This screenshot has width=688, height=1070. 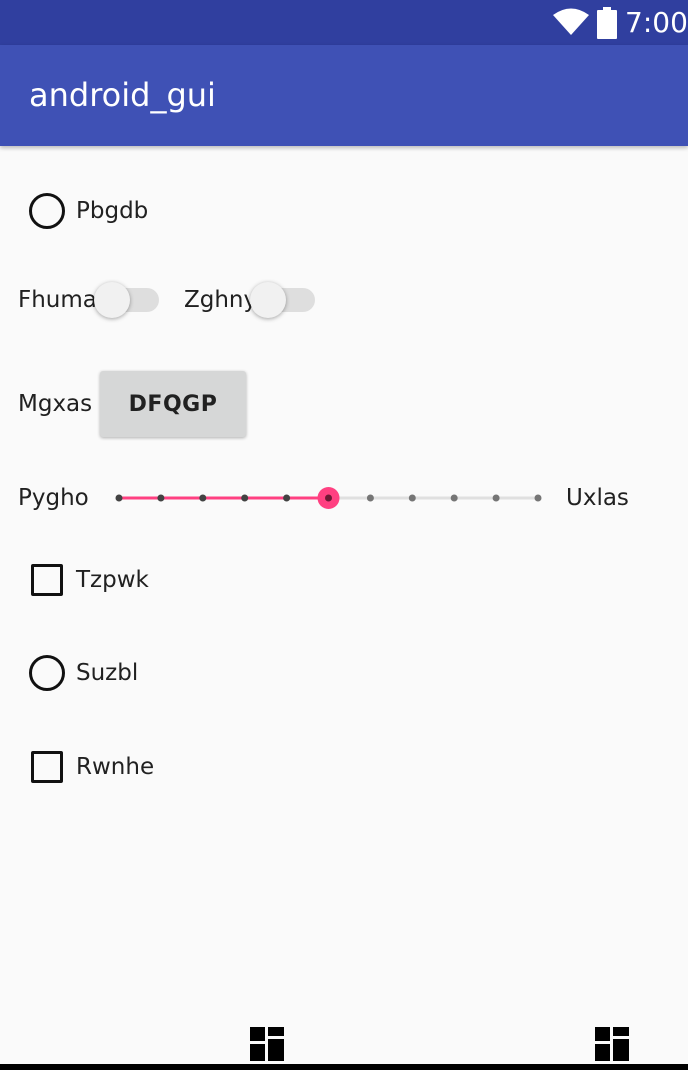 What do you see at coordinates (53, 498) in the screenshot?
I see `seekbar-left-label: Pygho` at bounding box center [53, 498].